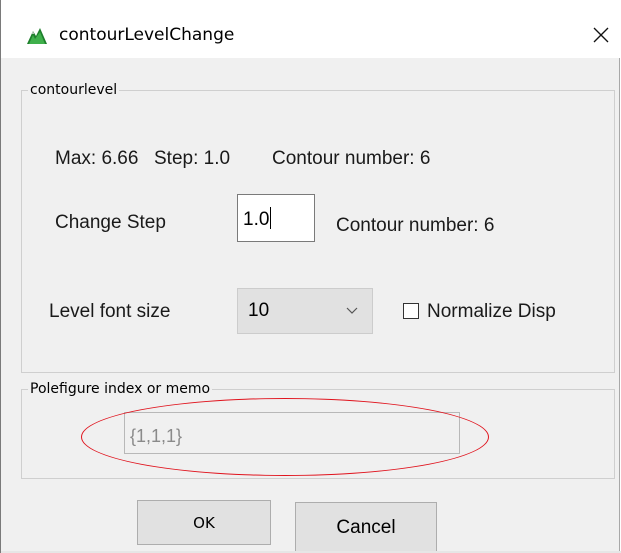 The width and height of the screenshot is (621, 553). What do you see at coordinates (305, 311) in the screenshot?
I see `font-size-select: 10` at bounding box center [305, 311].